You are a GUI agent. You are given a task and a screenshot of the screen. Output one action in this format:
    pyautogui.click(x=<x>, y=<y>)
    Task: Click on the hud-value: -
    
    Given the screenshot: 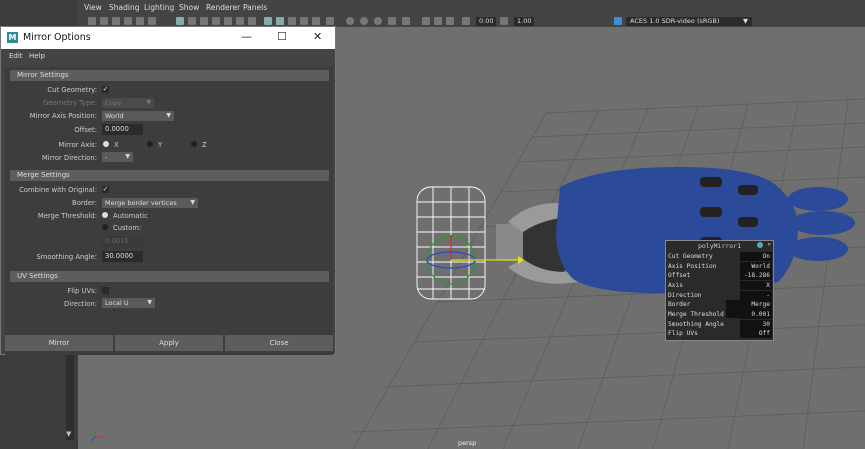 What is the action you would take?
    pyautogui.click(x=756, y=295)
    